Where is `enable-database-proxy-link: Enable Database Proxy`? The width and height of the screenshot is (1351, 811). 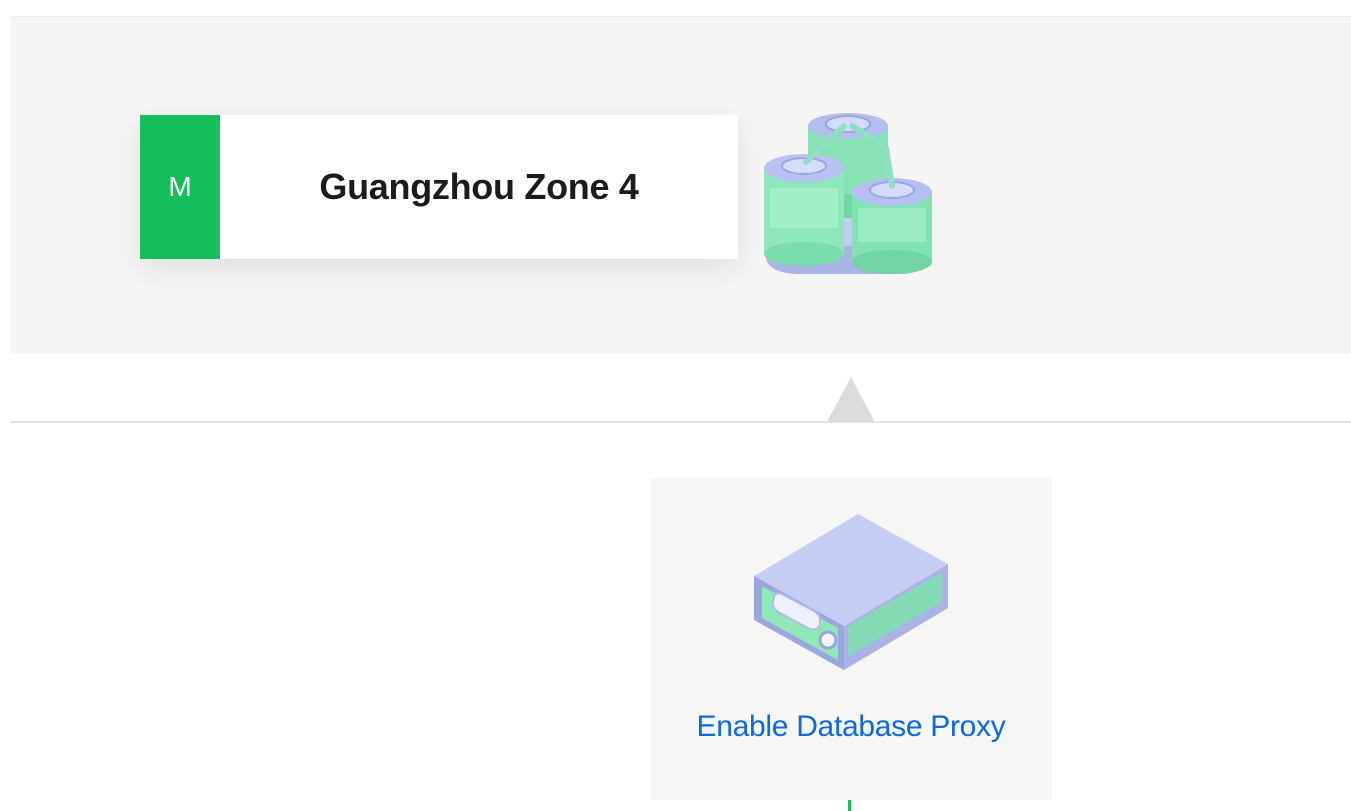 enable-database-proxy-link: Enable Database Proxy is located at coordinates (851, 727).